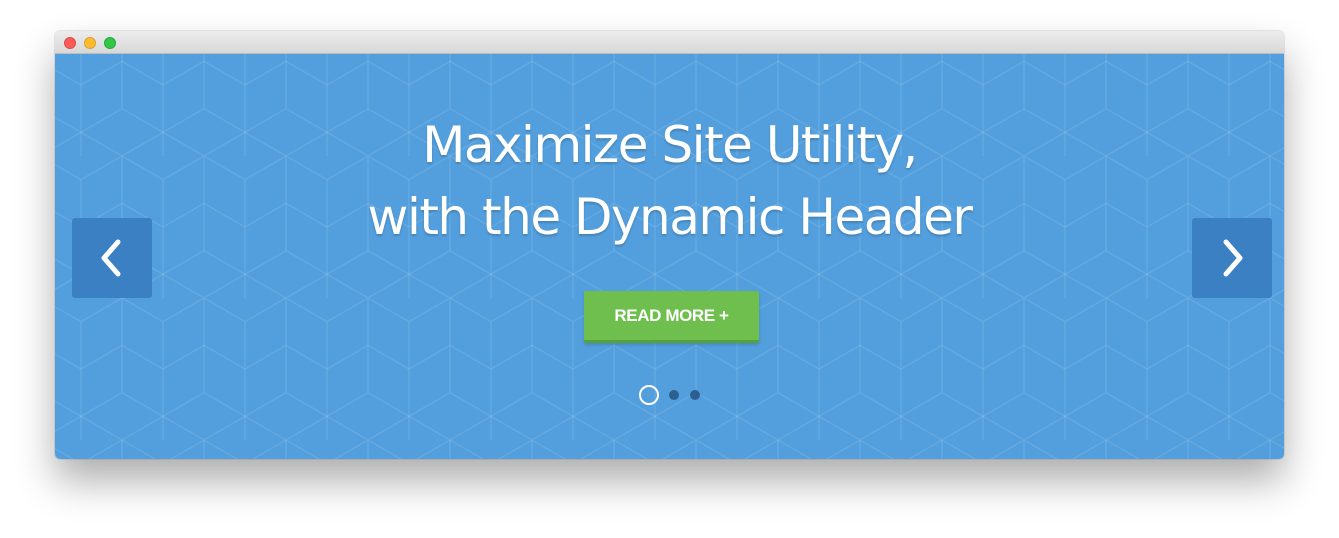 The width and height of the screenshot is (1339, 538). What do you see at coordinates (671, 317) in the screenshot?
I see `read-more-button: READ MORE +` at bounding box center [671, 317].